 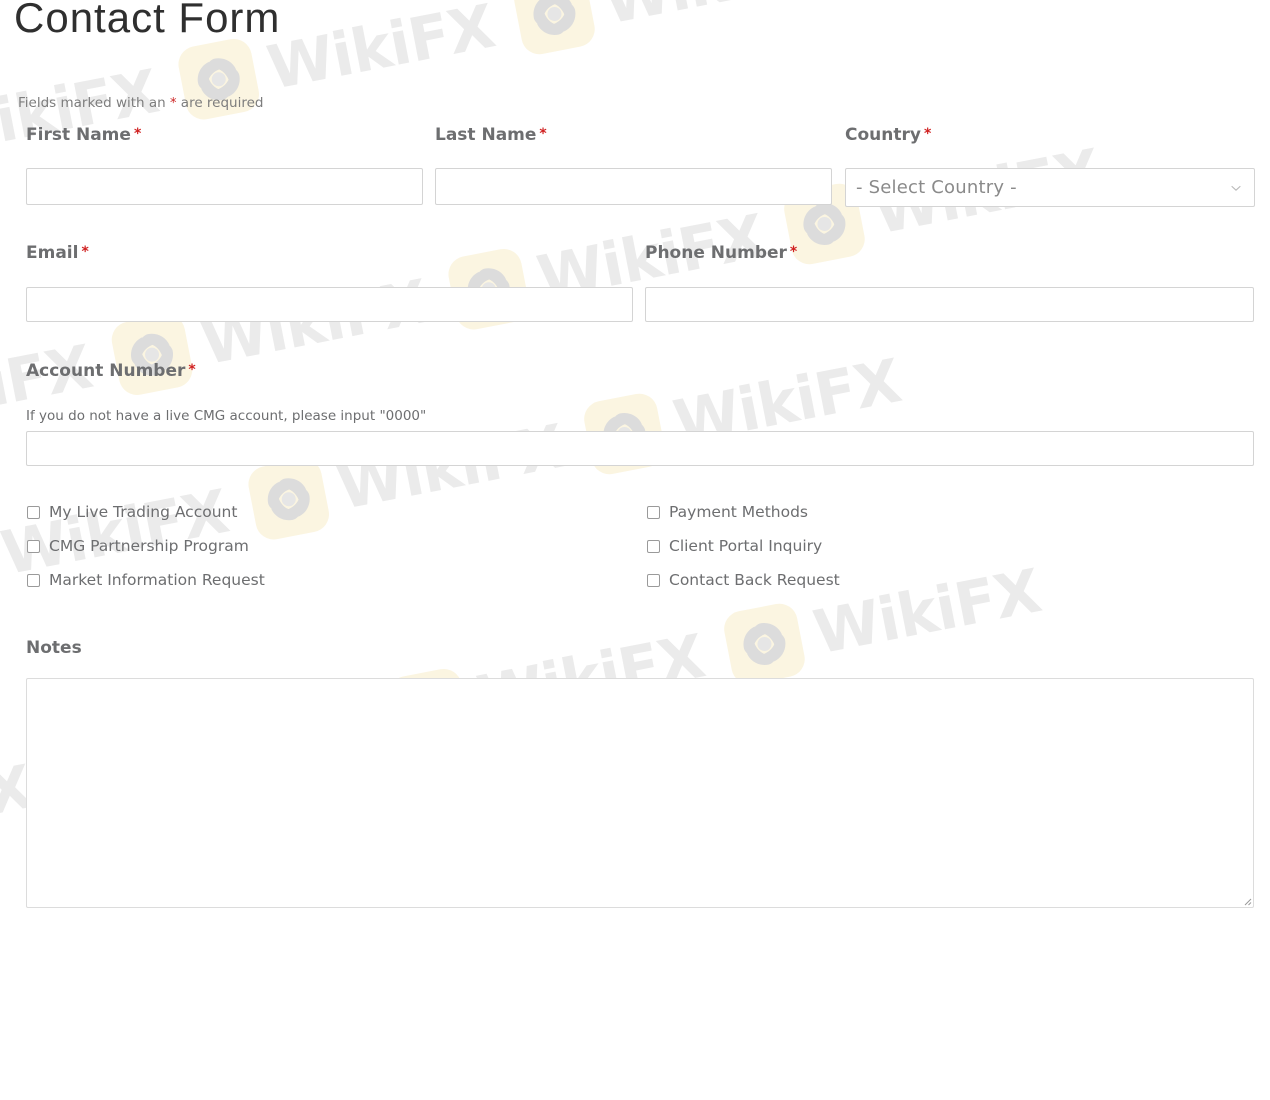 I want to click on account-number-required-asterisk: *, so click(x=192, y=370).